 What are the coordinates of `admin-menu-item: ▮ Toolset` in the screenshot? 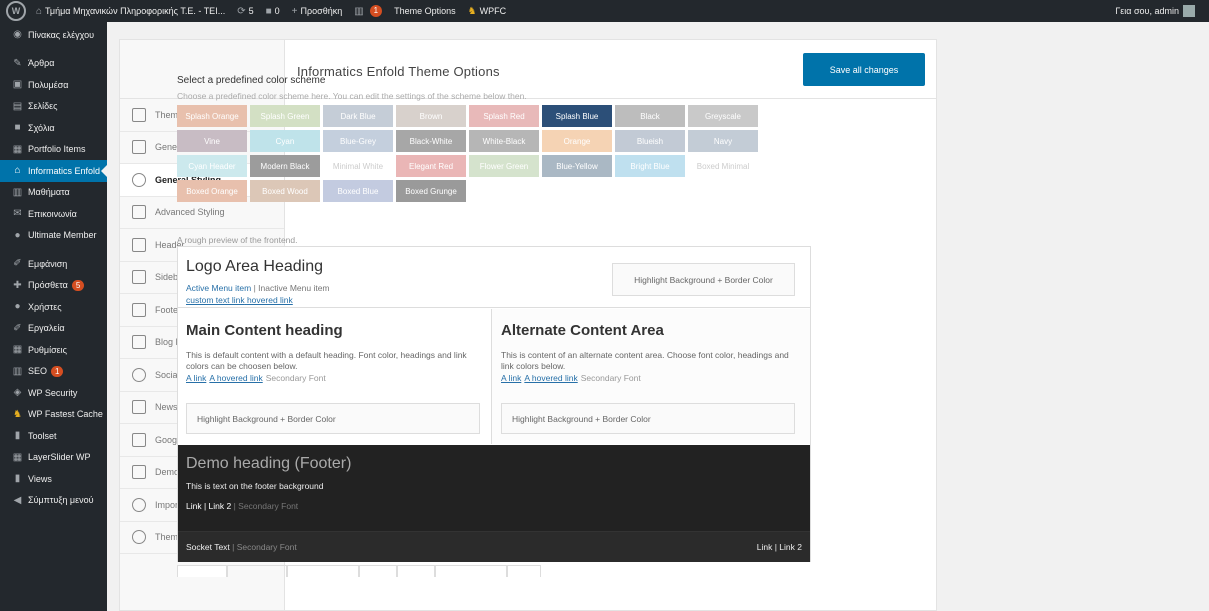 It's located at (53, 436).